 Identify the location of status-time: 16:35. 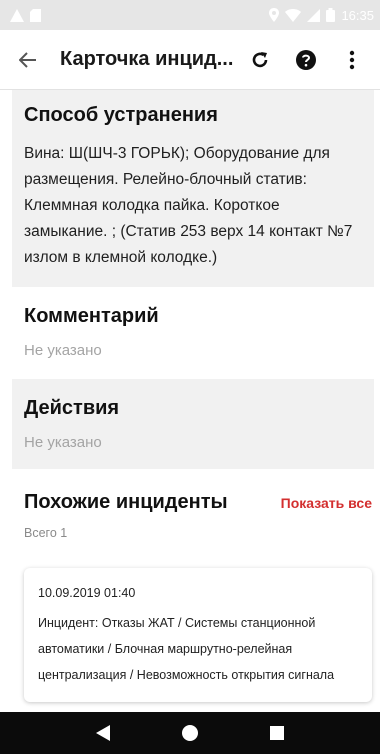
(357, 15).